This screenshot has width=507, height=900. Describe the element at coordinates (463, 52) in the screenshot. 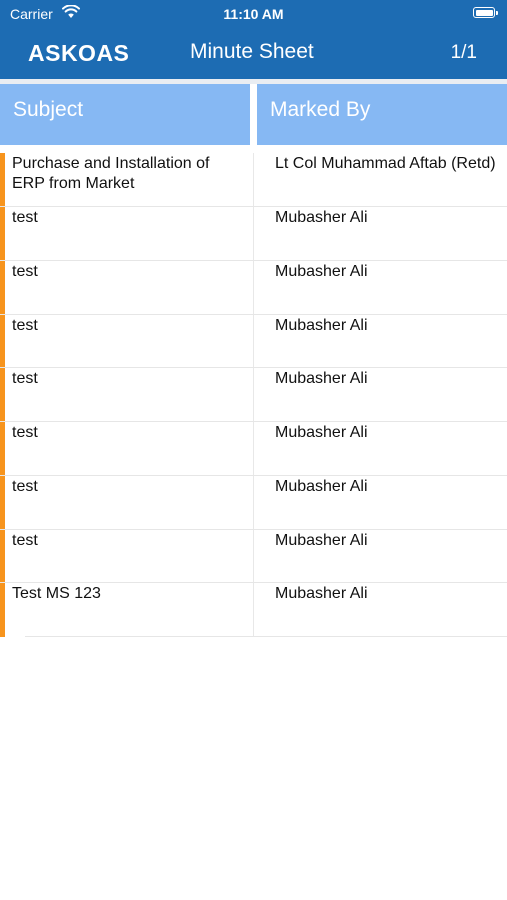

I see `page-indicator: 1/1` at that location.